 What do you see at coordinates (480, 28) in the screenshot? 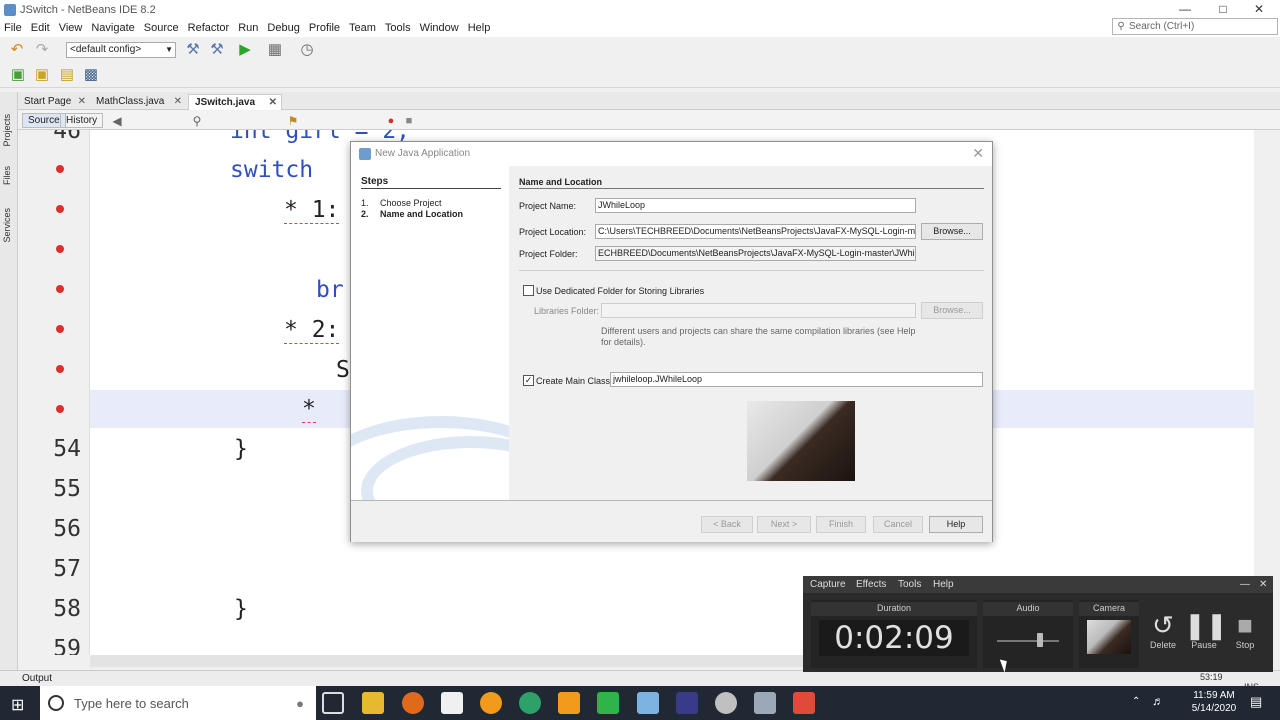
I see `menu-help: Help` at bounding box center [480, 28].